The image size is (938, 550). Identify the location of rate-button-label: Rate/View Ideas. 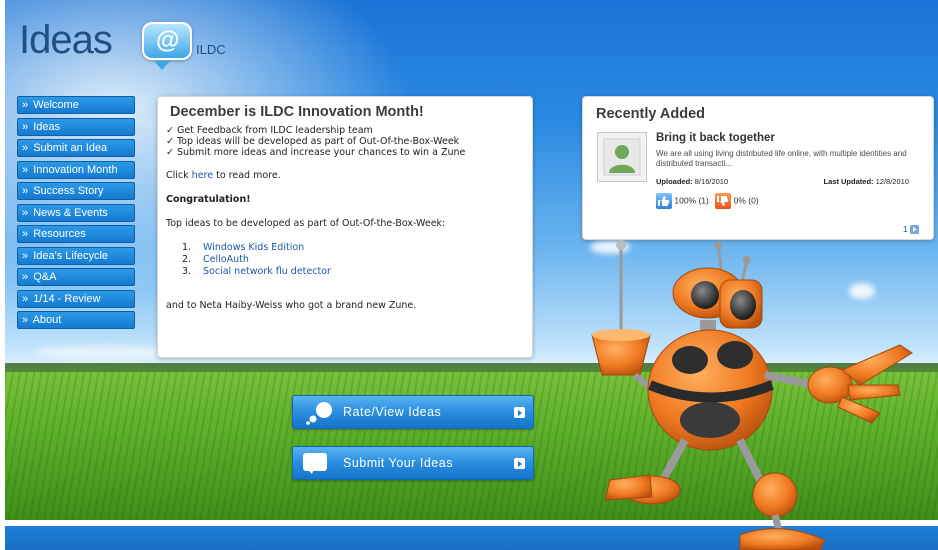
(392, 412).